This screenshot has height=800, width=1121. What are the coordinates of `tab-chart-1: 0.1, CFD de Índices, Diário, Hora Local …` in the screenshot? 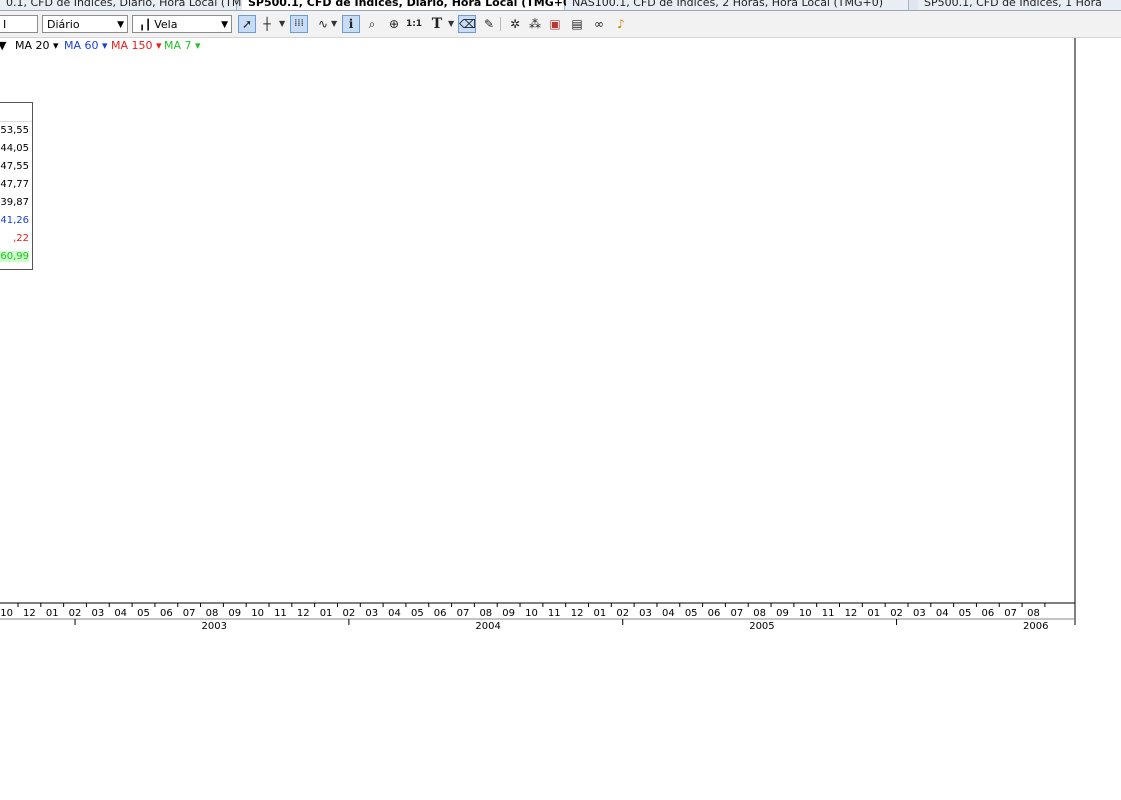 It's located at (135, 5).